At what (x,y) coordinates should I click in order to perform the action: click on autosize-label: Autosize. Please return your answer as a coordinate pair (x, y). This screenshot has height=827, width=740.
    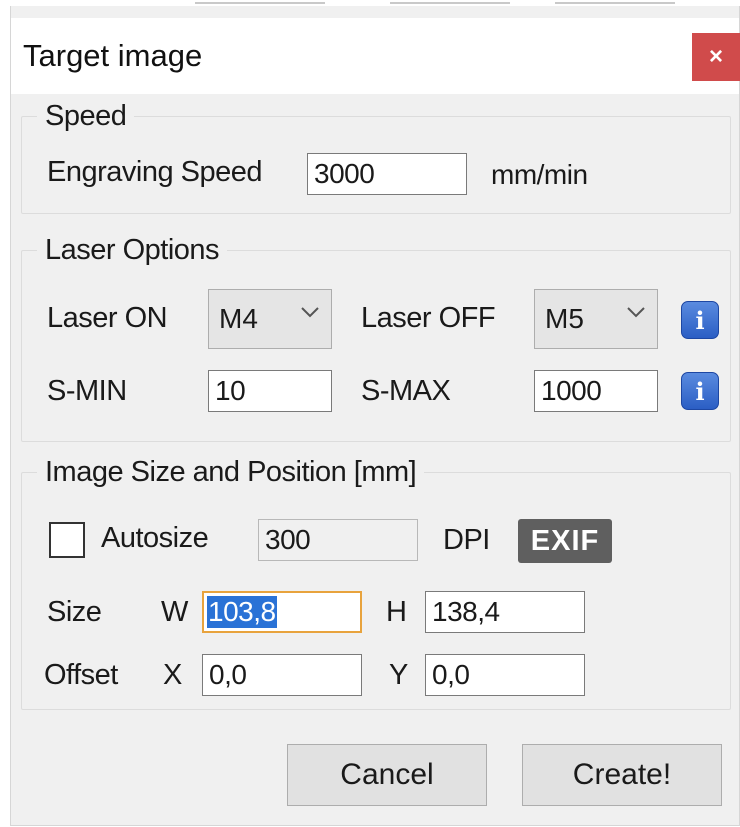
    Looking at the image, I should click on (155, 538).